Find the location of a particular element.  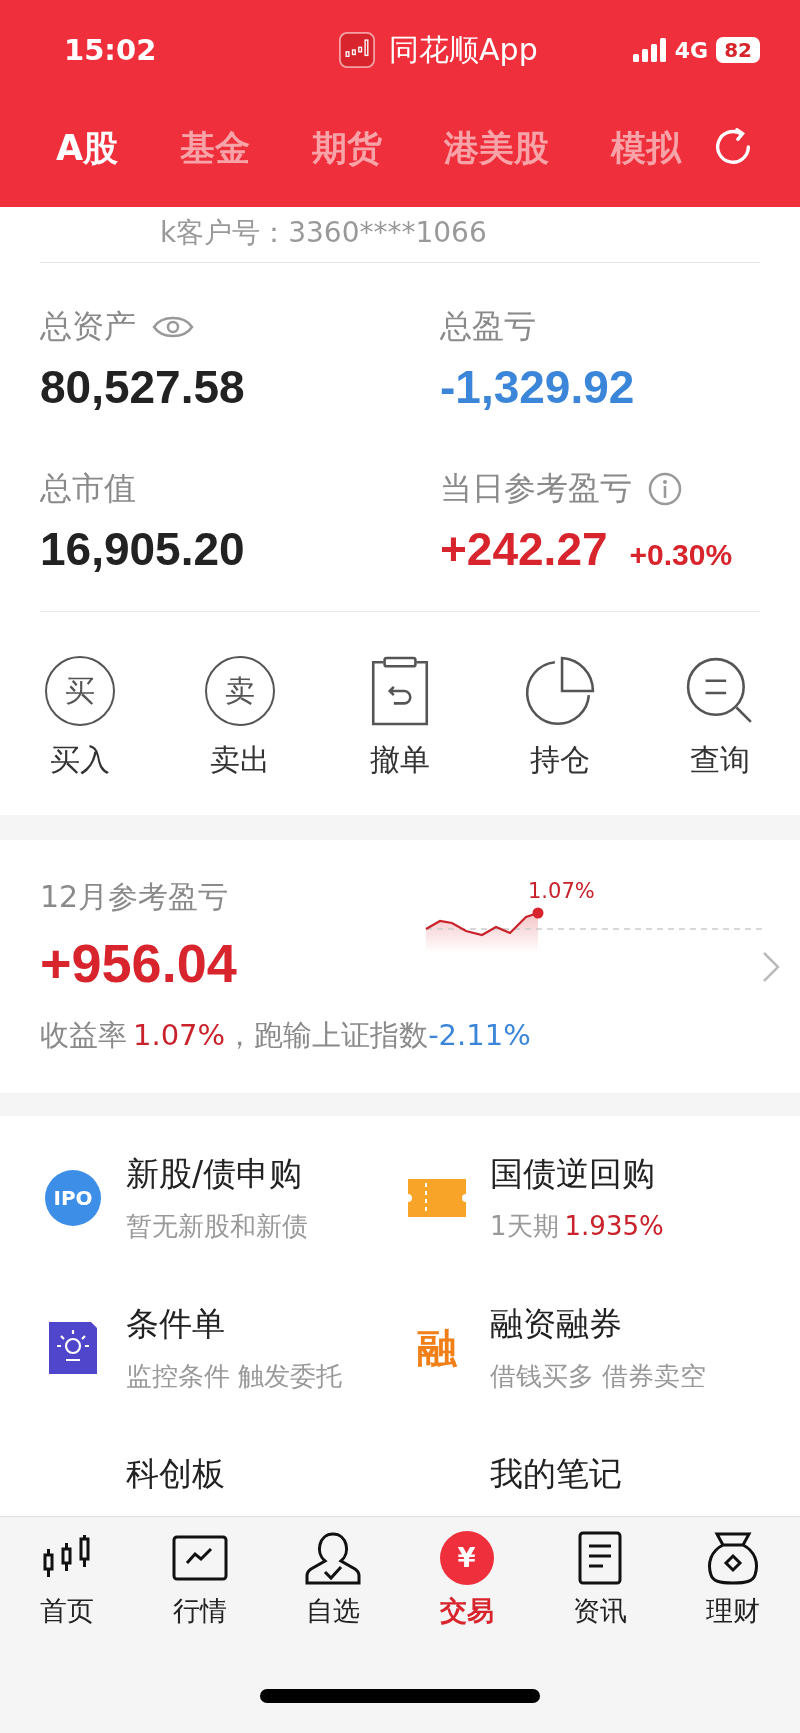

person-check-icon is located at coordinates (333, 1558).